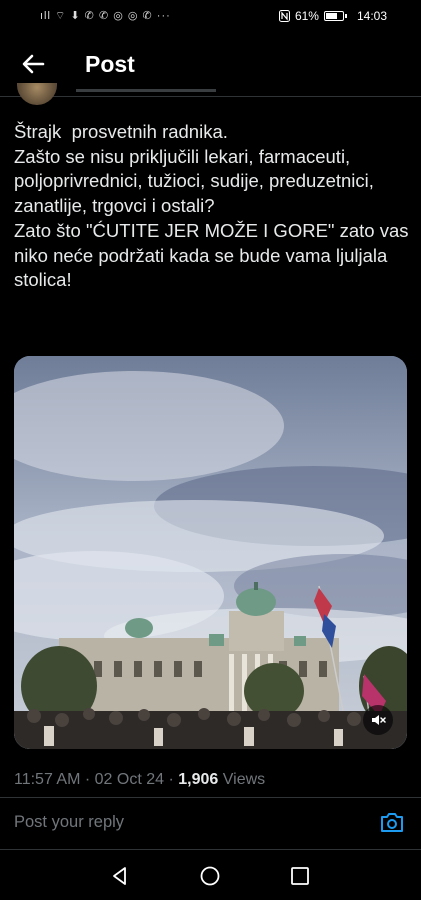  Describe the element at coordinates (306, 16) in the screenshot. I see `battery-percent: 61%` at that location.